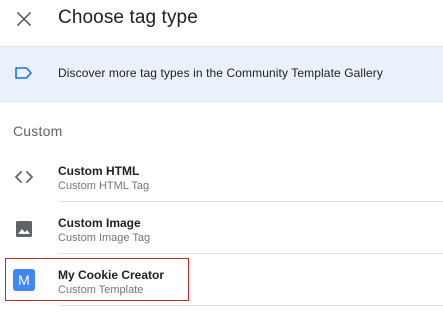  I want to click on tag-type-name: Custom HTML, so click(99, 171).